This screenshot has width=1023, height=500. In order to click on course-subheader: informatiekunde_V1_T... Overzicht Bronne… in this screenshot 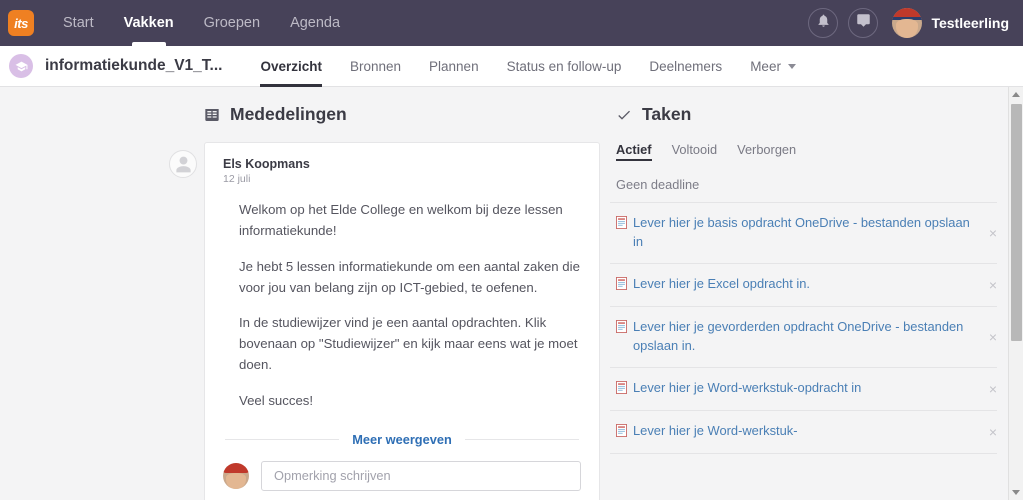, I will do `click(511, 66)`.